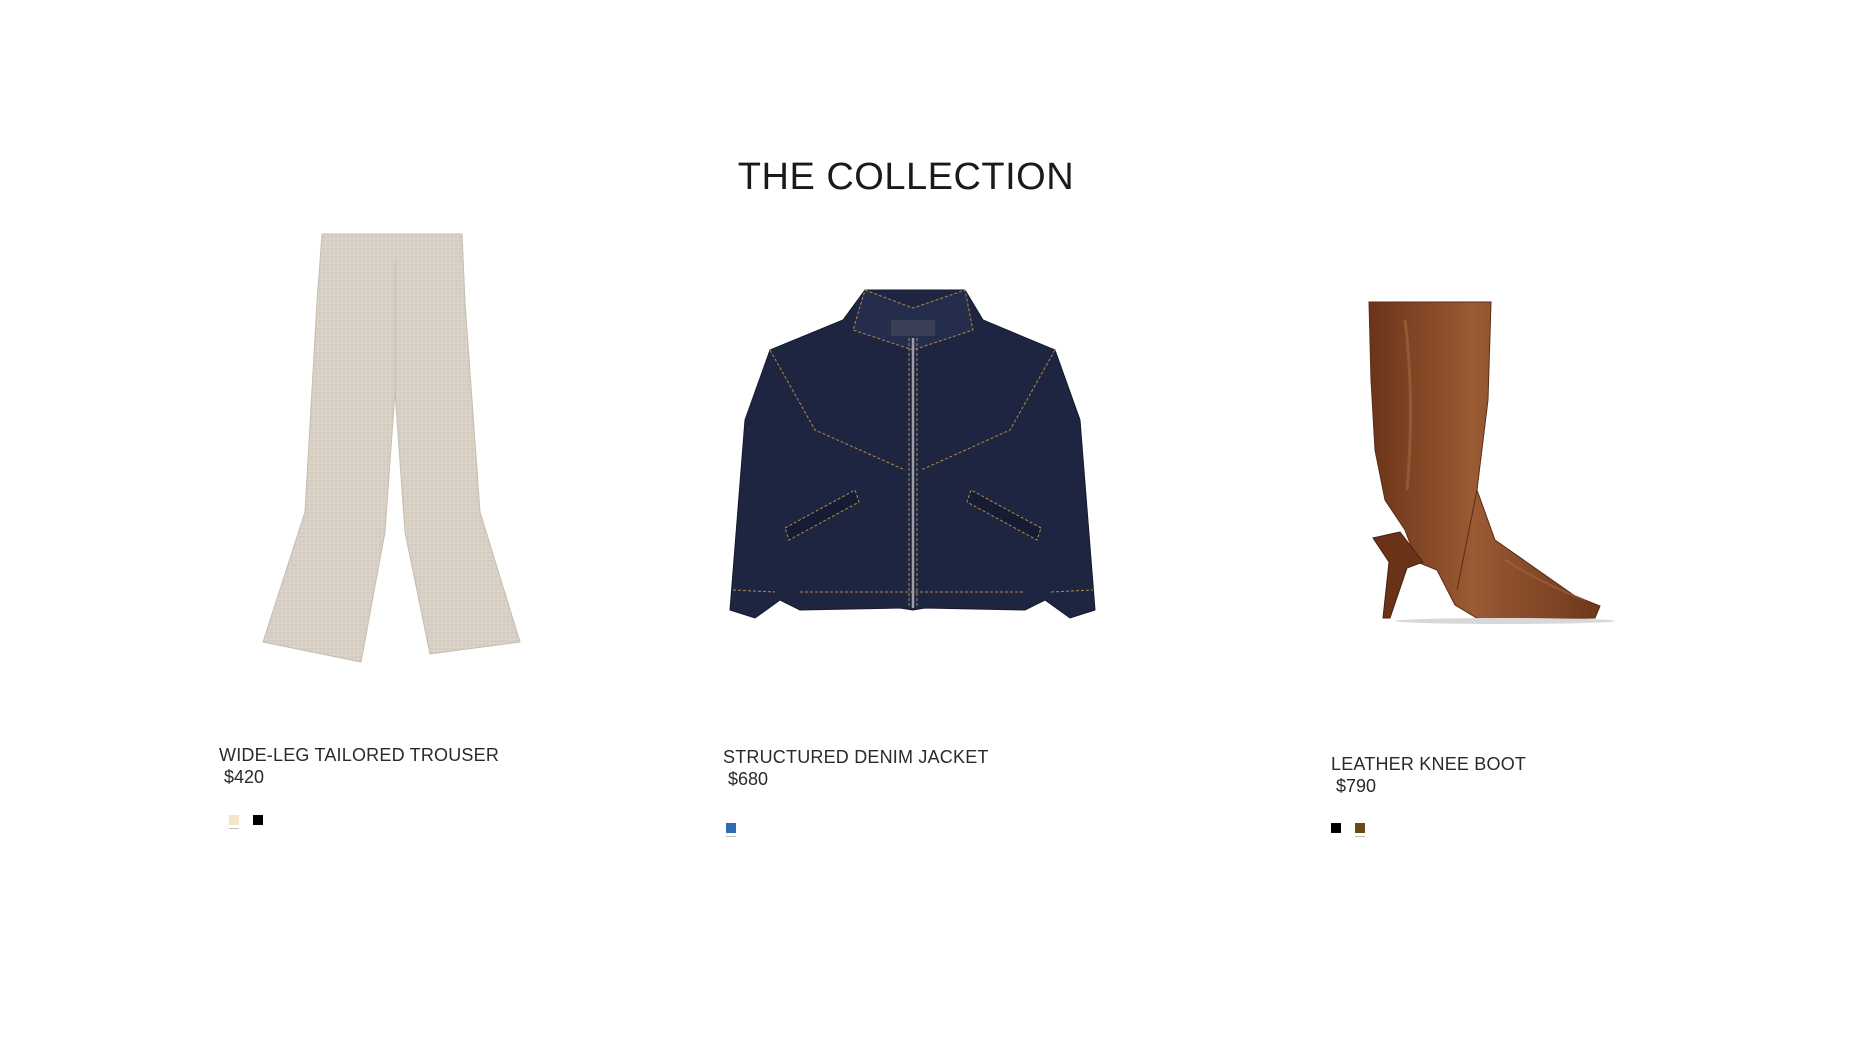 The image size is (1875, 1061). What do you see at coordinates (391, 448) in the screenshot?
I see `trouser-image-icon` at bounding box center [391, 448].